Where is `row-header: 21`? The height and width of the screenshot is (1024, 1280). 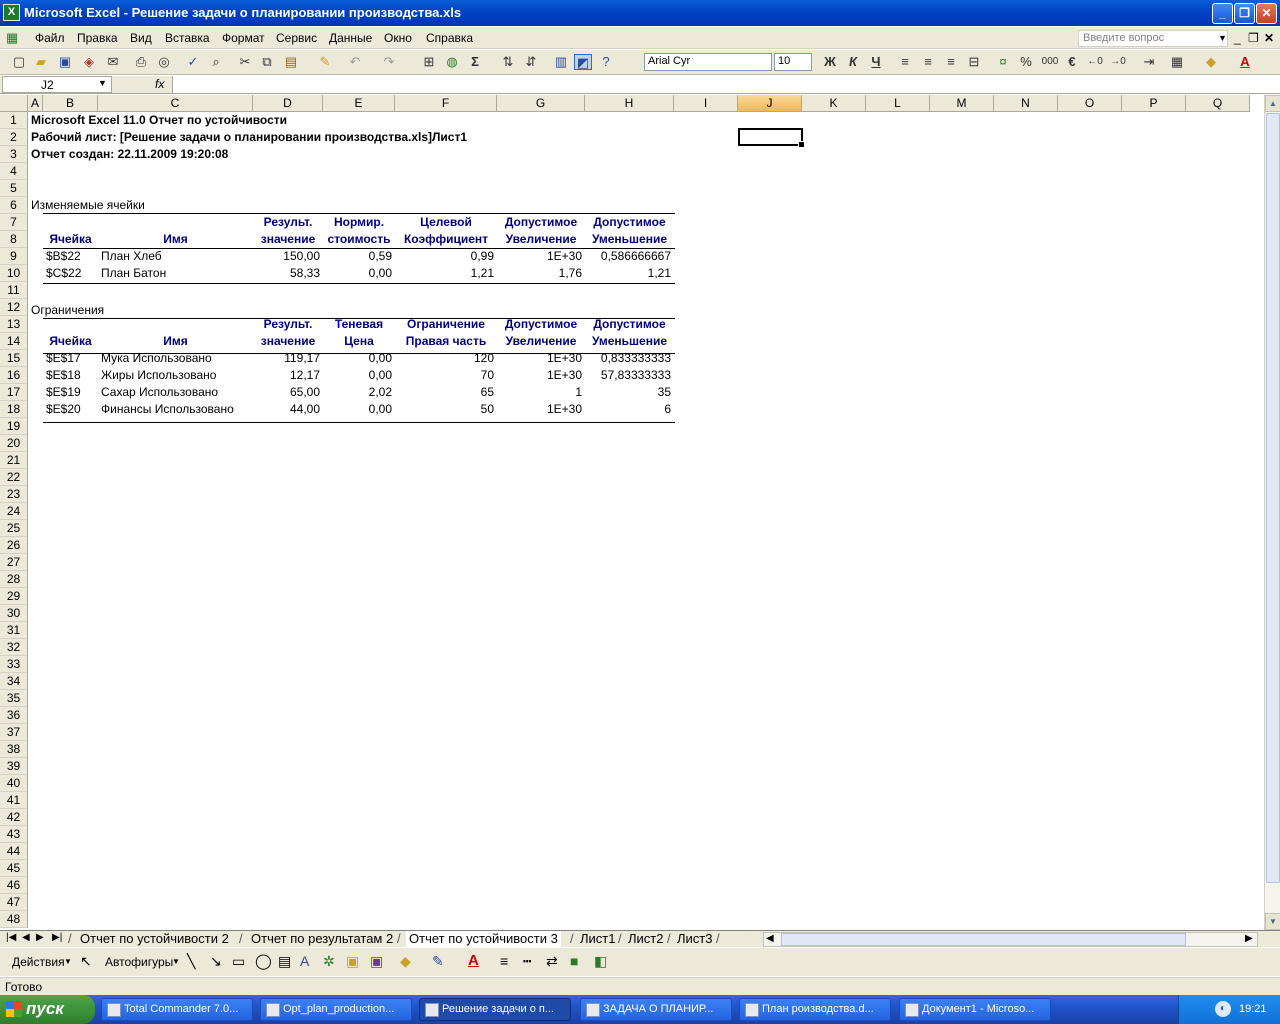 row-header: 21 is located at coordinates (14, 460).